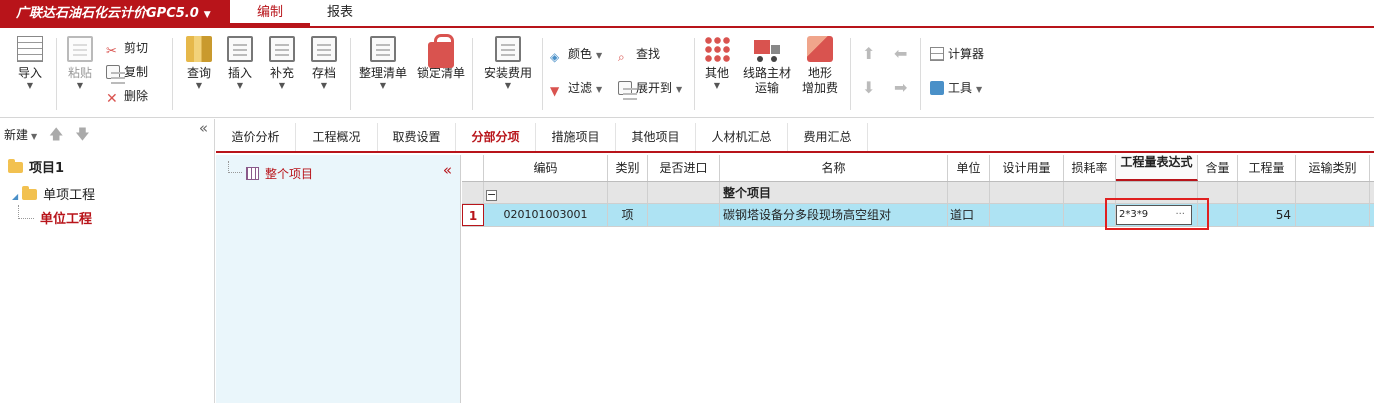 The height and width of the screenshot is (403, 1374). What do you see at coordinates (820, 66) in the screenshot?
I see `terrain-fee-button: 地形 增加费` at bounding box center [820, 66].